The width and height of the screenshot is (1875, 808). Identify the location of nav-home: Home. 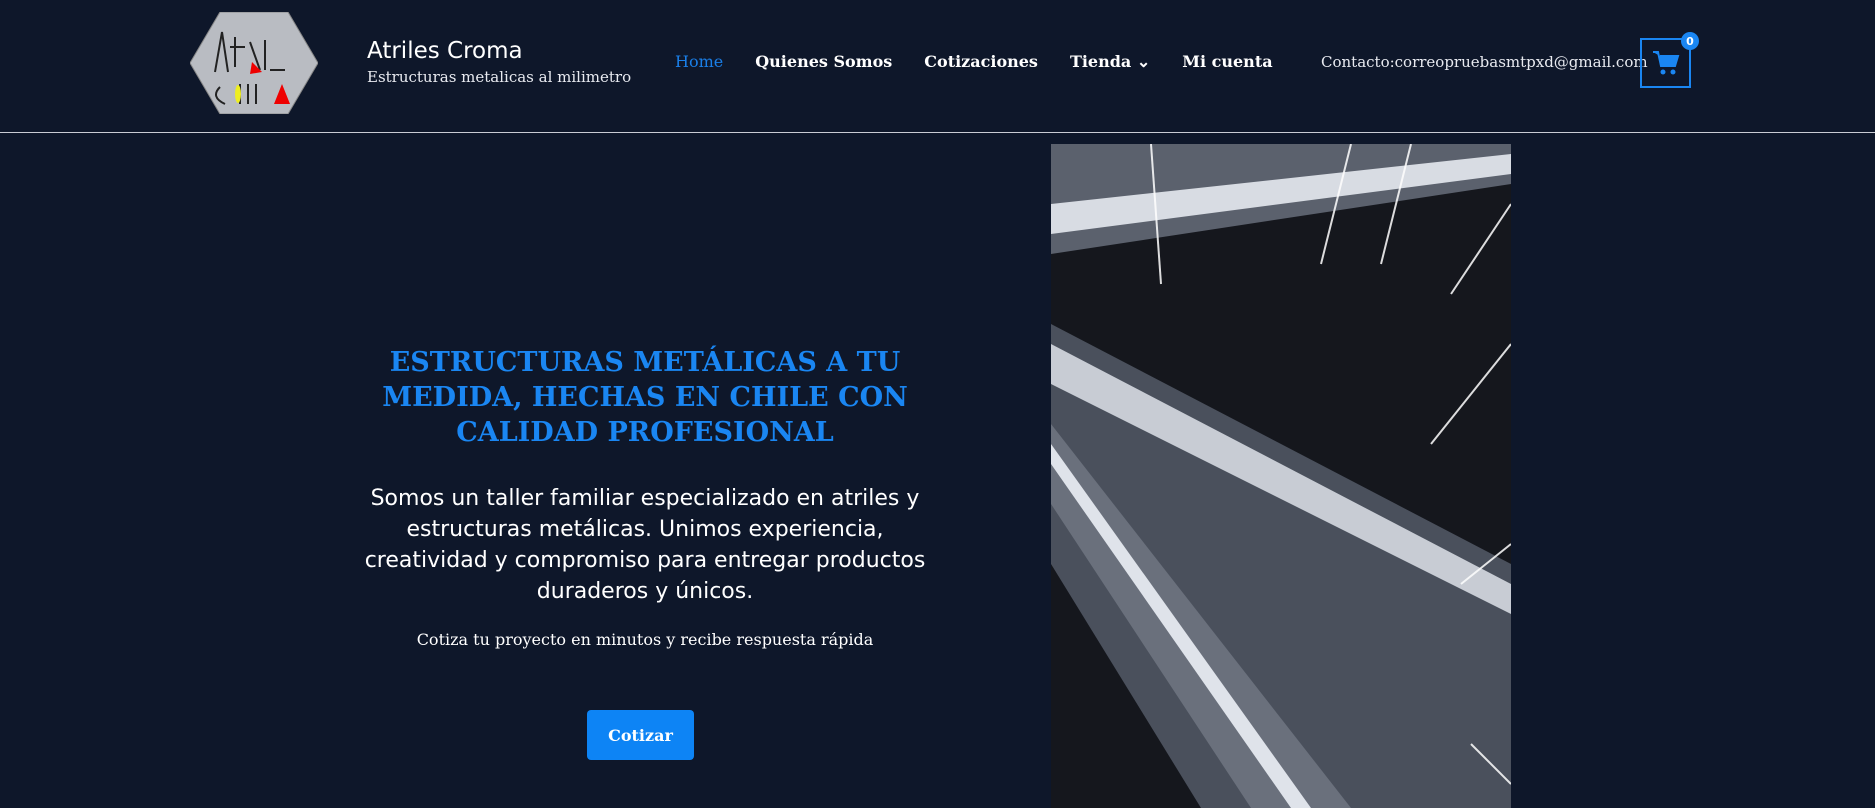
(699, 61).